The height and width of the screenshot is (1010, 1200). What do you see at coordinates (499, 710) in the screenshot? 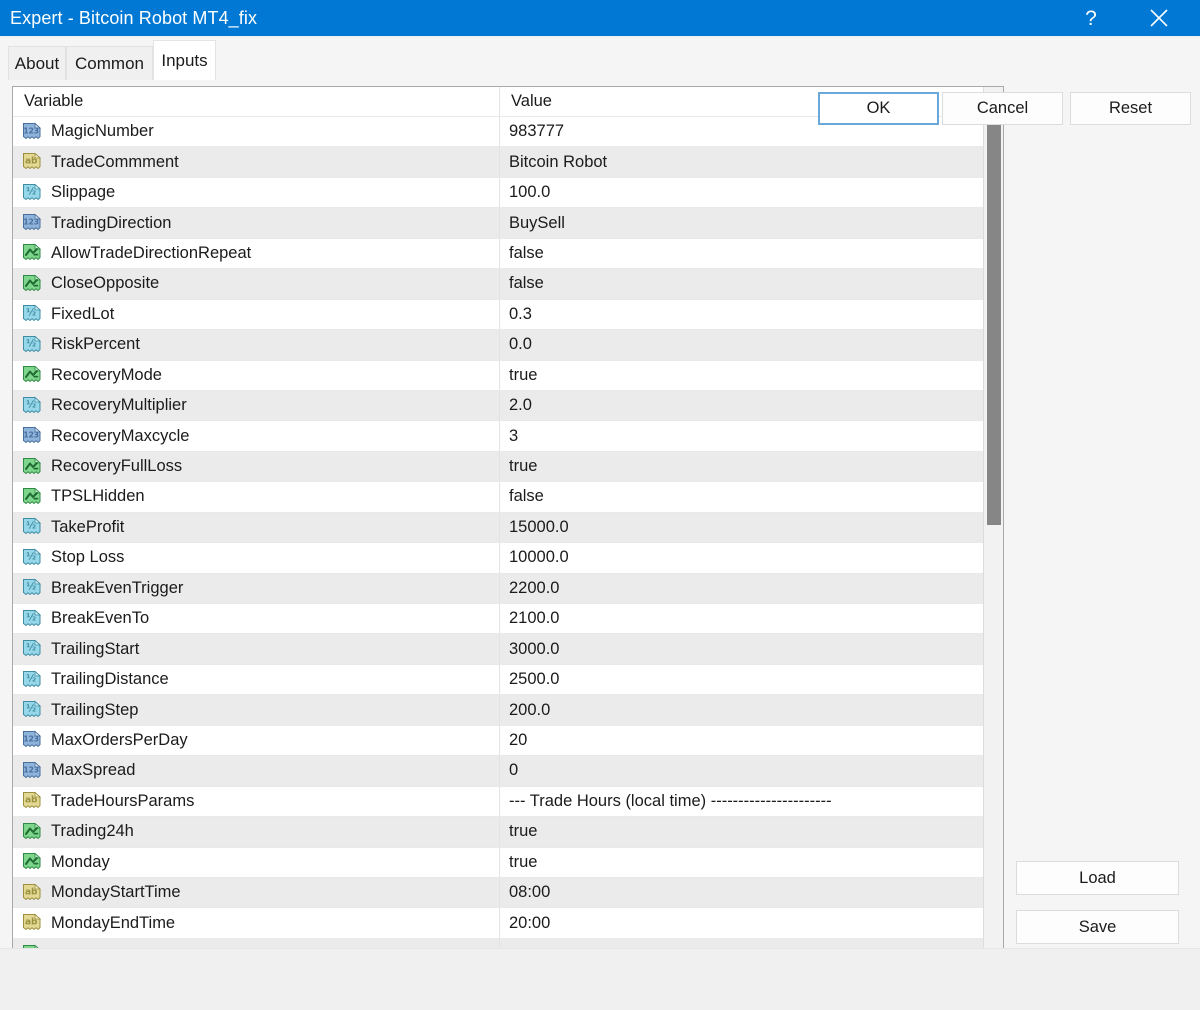
I see `table-row: ½ TrailingStep 200.0` at bounding box center [499, 710].